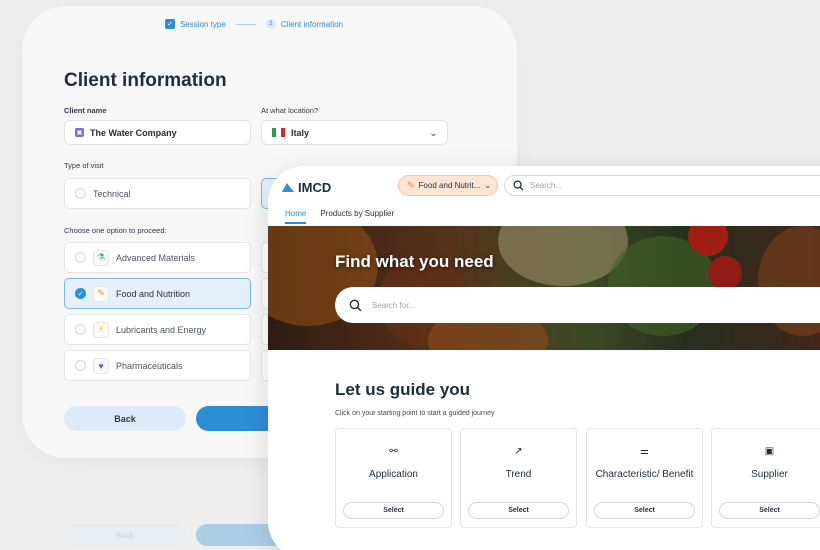 Image resolution: width=820 pixels, height=550 pixels. Describe the element at coordinates (644, 451) in the screenshot. I see `sliders-icon: ⚌` at that location.